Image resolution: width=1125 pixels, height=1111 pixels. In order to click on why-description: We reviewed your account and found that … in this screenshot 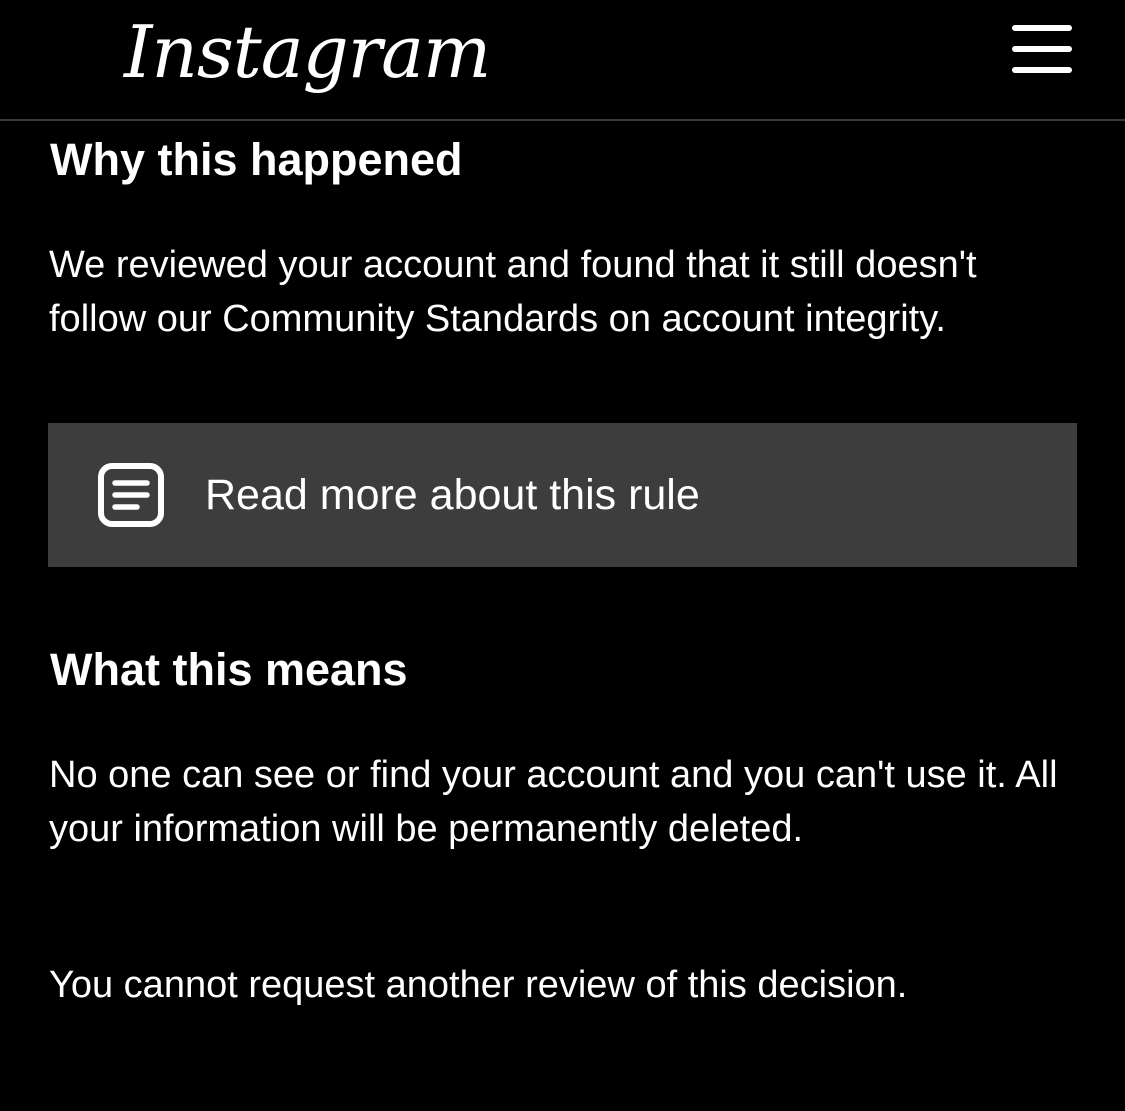, I will do `click(513, 292)`.